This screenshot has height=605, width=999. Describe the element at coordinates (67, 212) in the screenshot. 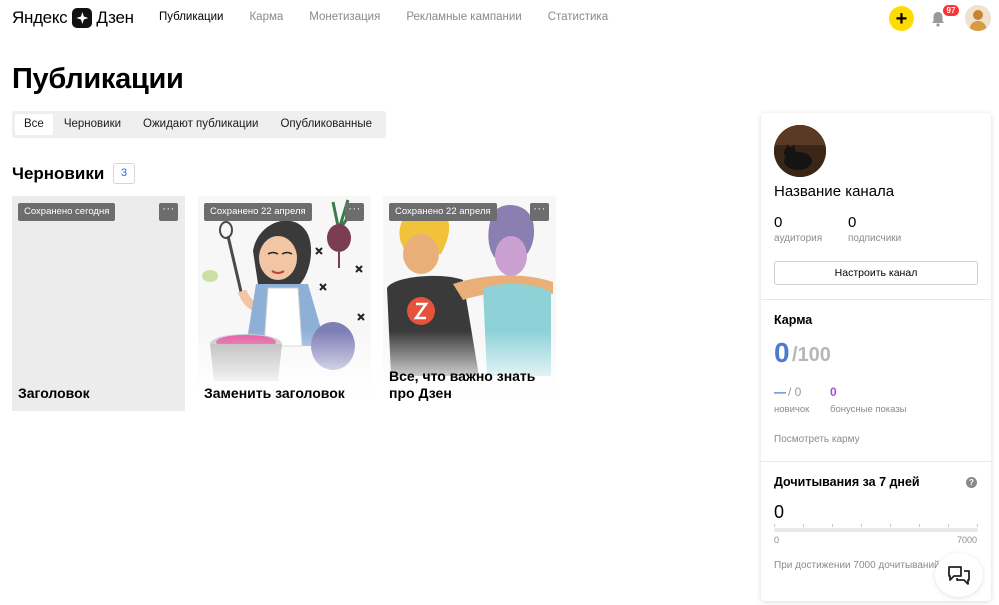

I see `saved-date-label: Сохранено сегодня` at that location.